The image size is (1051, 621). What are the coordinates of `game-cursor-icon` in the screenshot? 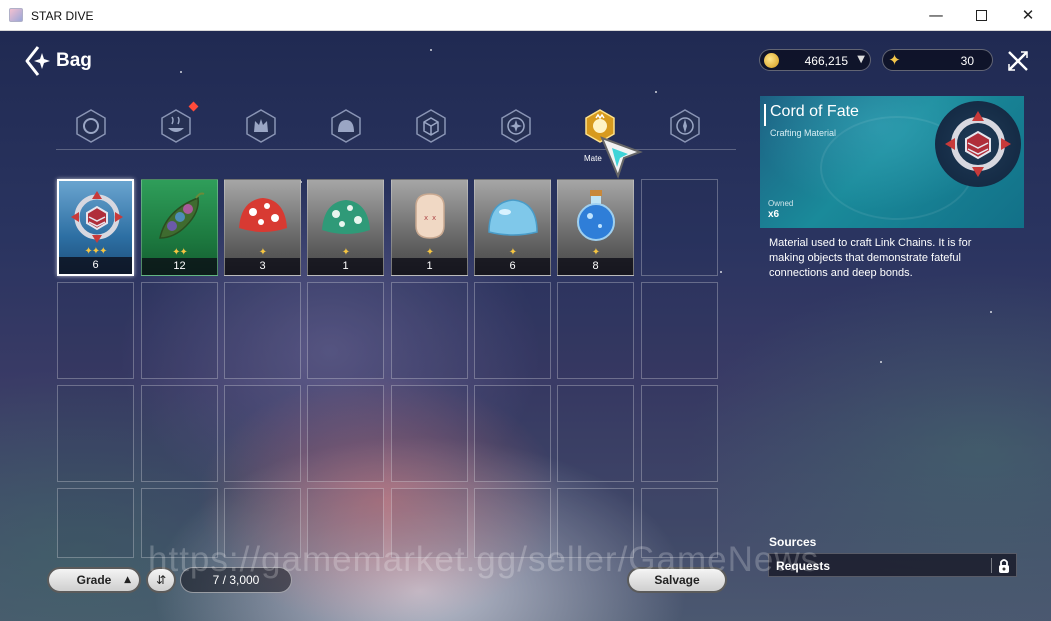 It's located at (621, 157).